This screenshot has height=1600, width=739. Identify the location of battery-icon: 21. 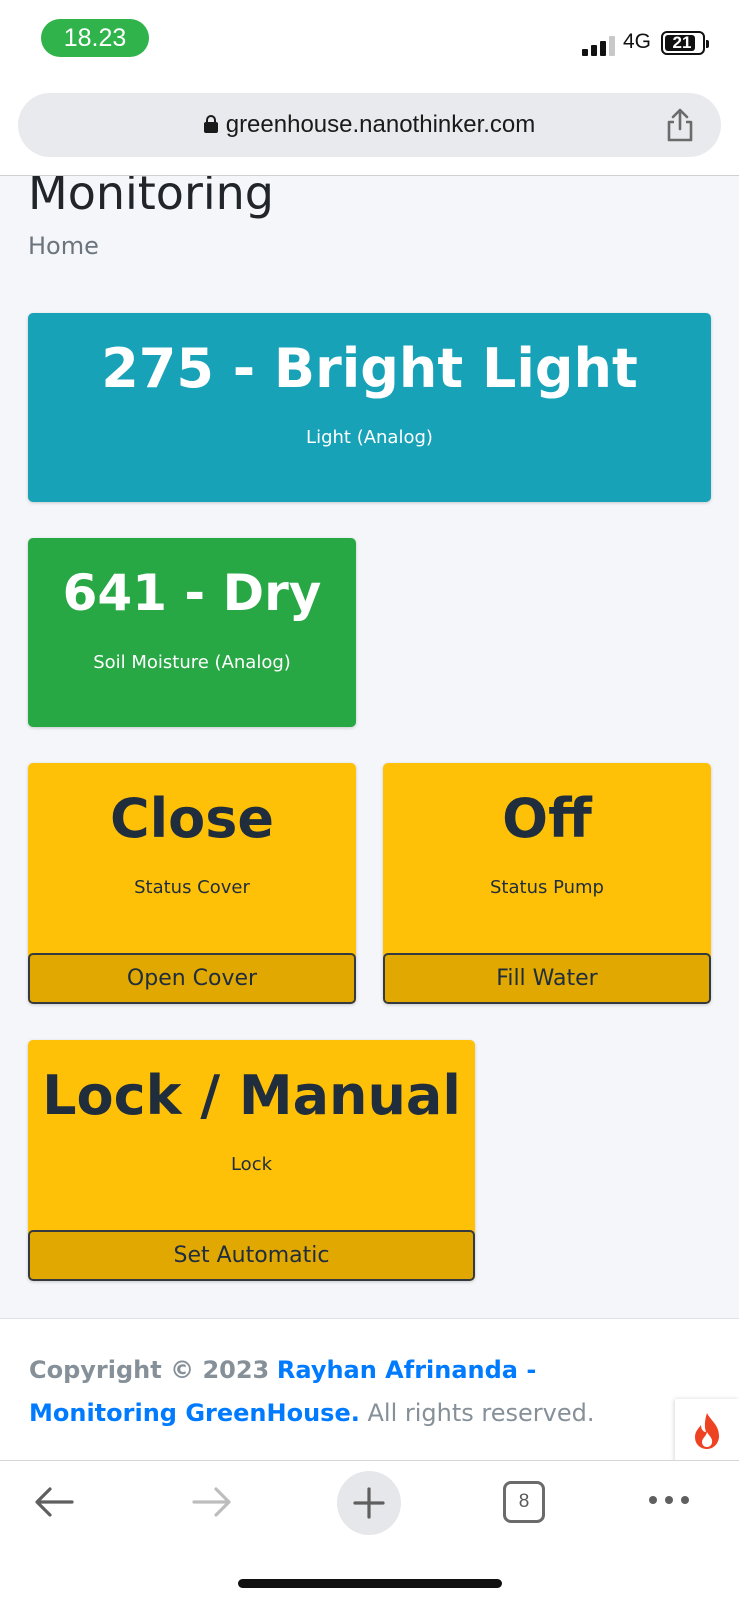
(685, 43).